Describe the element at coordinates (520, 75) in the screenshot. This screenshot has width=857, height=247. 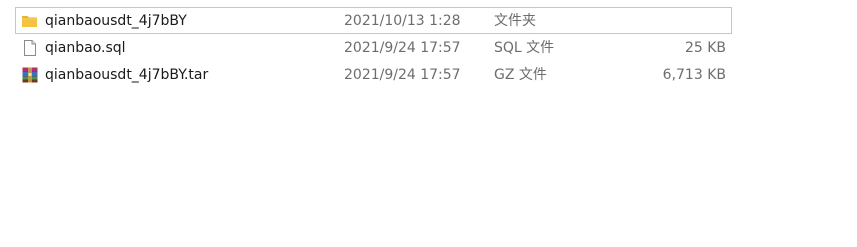
I see `file-type: GZ 文件` at that location.